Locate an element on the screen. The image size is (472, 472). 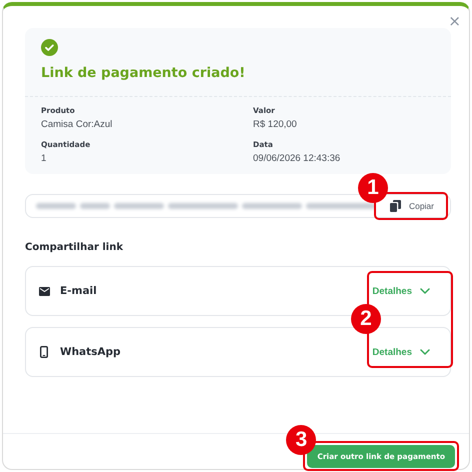
step-number-badge: 2 is located at coordinates (366, 319).